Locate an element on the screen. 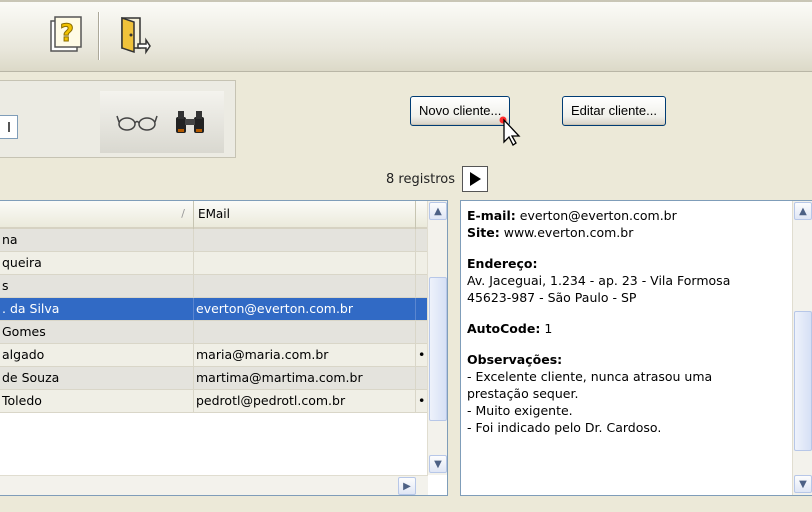  table-row: Toledo pedrotl@pedrotl.com.br • is located at coordinates (214, 401).